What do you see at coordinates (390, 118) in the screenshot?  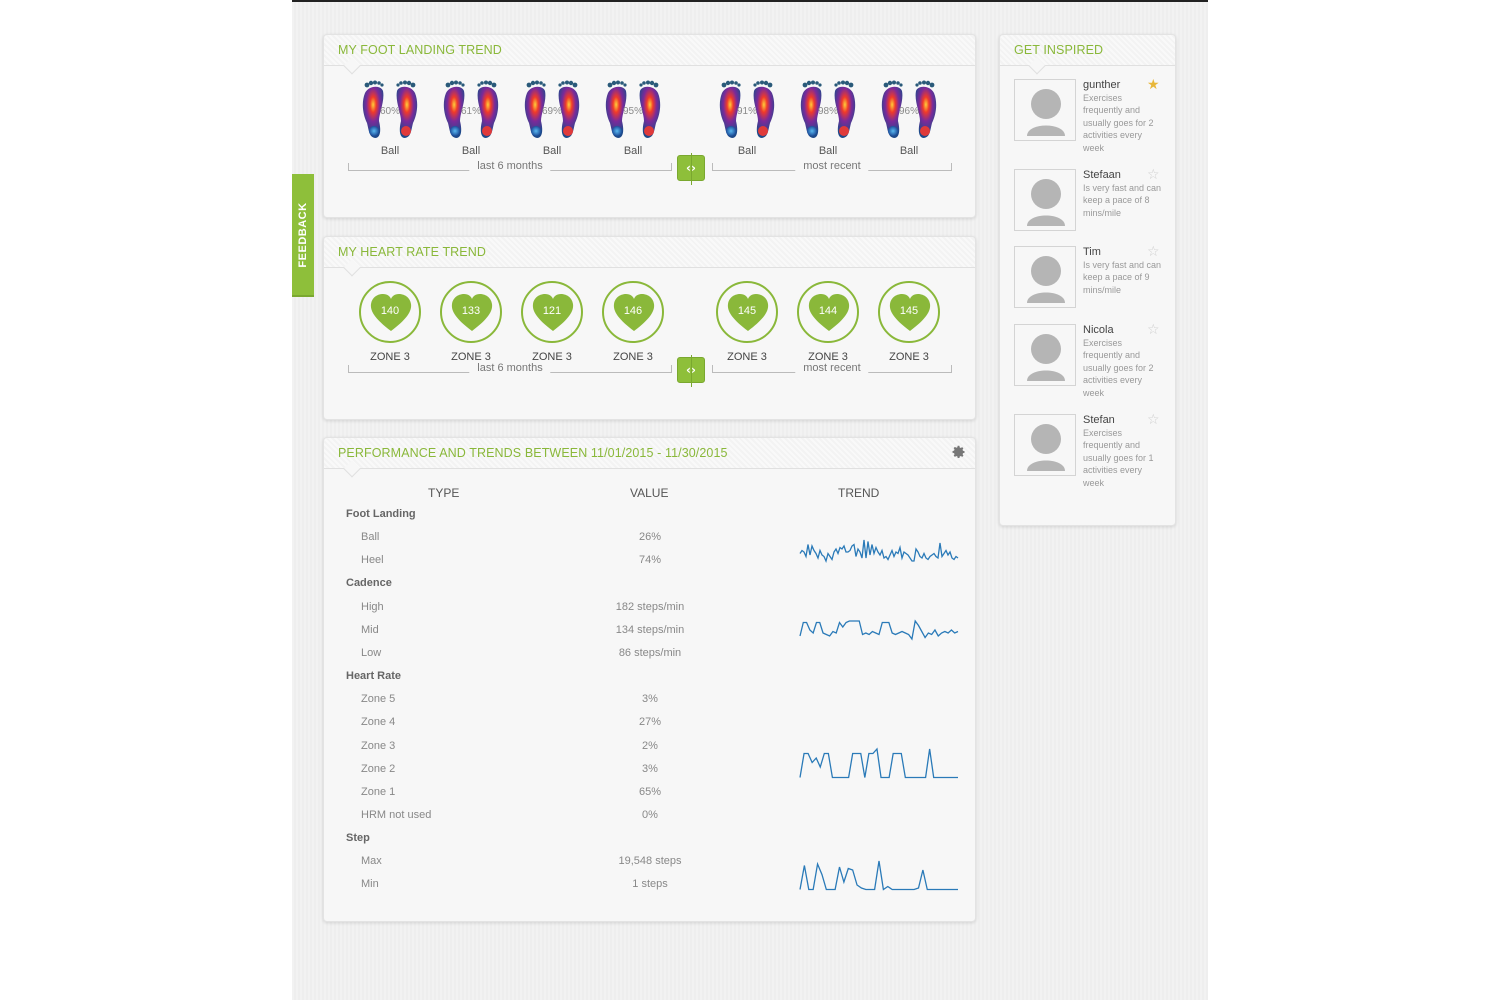 I see `foot-landing-item: 60% Ball` at bounding box center [390, 118].